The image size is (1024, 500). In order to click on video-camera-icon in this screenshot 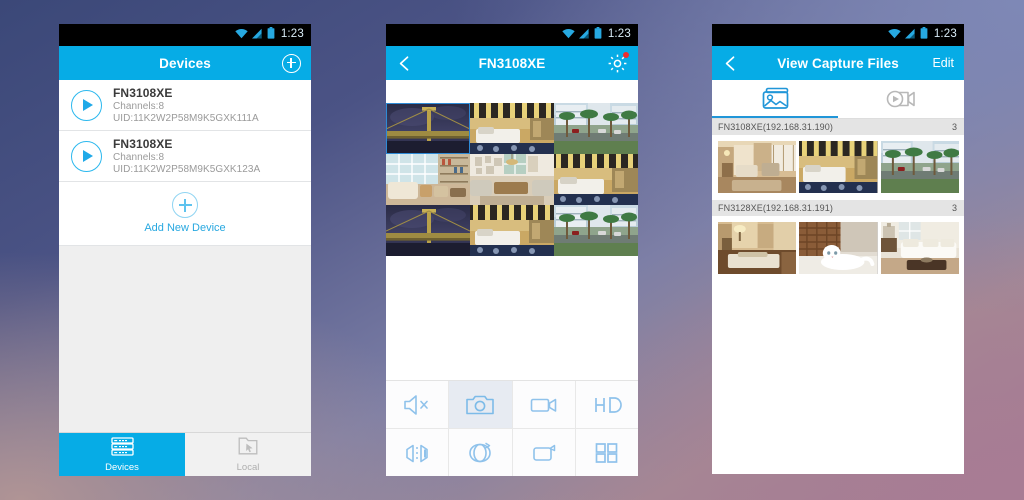, I will do `click(543, 405)`.